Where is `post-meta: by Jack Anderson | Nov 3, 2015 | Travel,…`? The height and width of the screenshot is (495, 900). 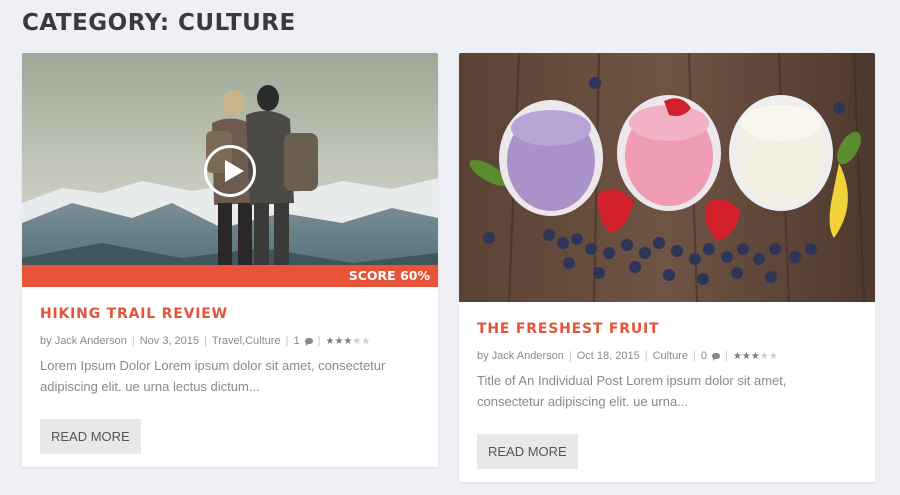 post-meta: by Jack Anderson | Nov 3, 2015 | Travel,… is located at coordinates (230, 341).